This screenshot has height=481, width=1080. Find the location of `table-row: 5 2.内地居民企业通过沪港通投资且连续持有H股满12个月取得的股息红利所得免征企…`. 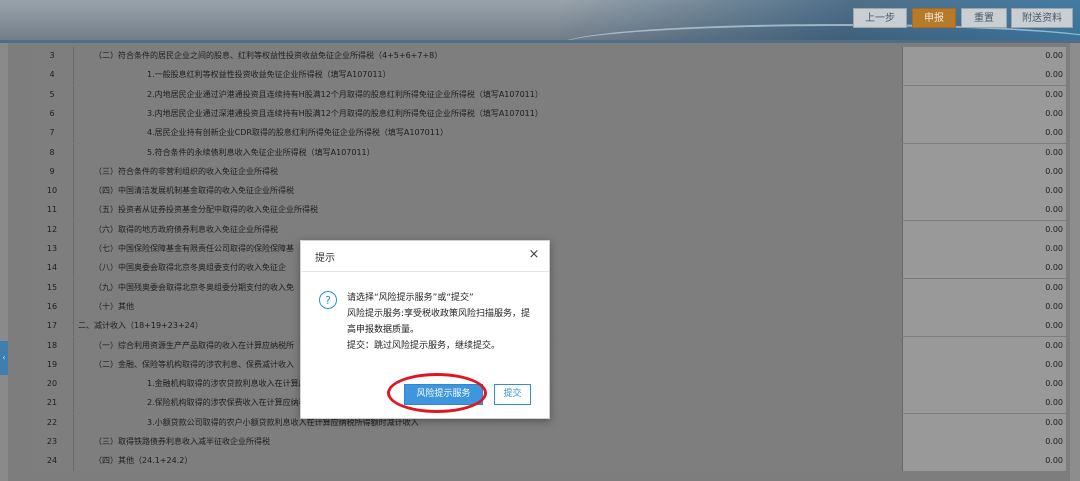

table-row: 5 2.内地居民企业通过沪港通投资且连续持有H股满12个月取得的股息红利所得免征企… is located at coordinates (548, 95).